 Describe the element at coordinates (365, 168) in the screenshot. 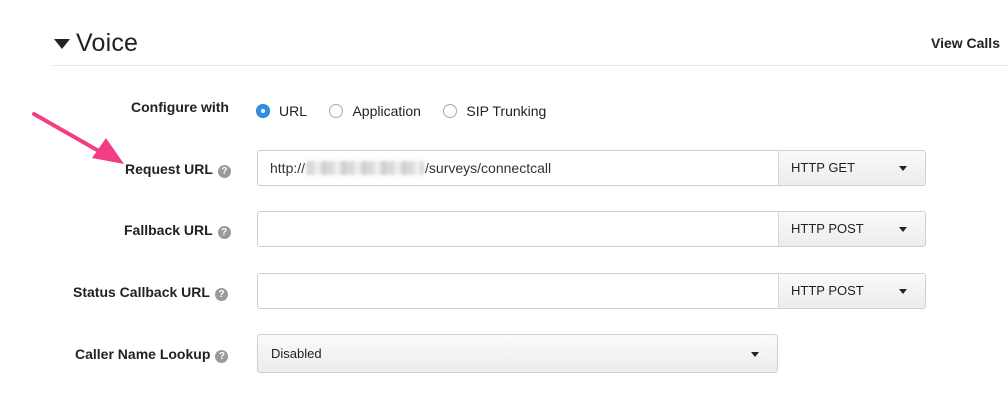

I see `redacted-host` at that location.